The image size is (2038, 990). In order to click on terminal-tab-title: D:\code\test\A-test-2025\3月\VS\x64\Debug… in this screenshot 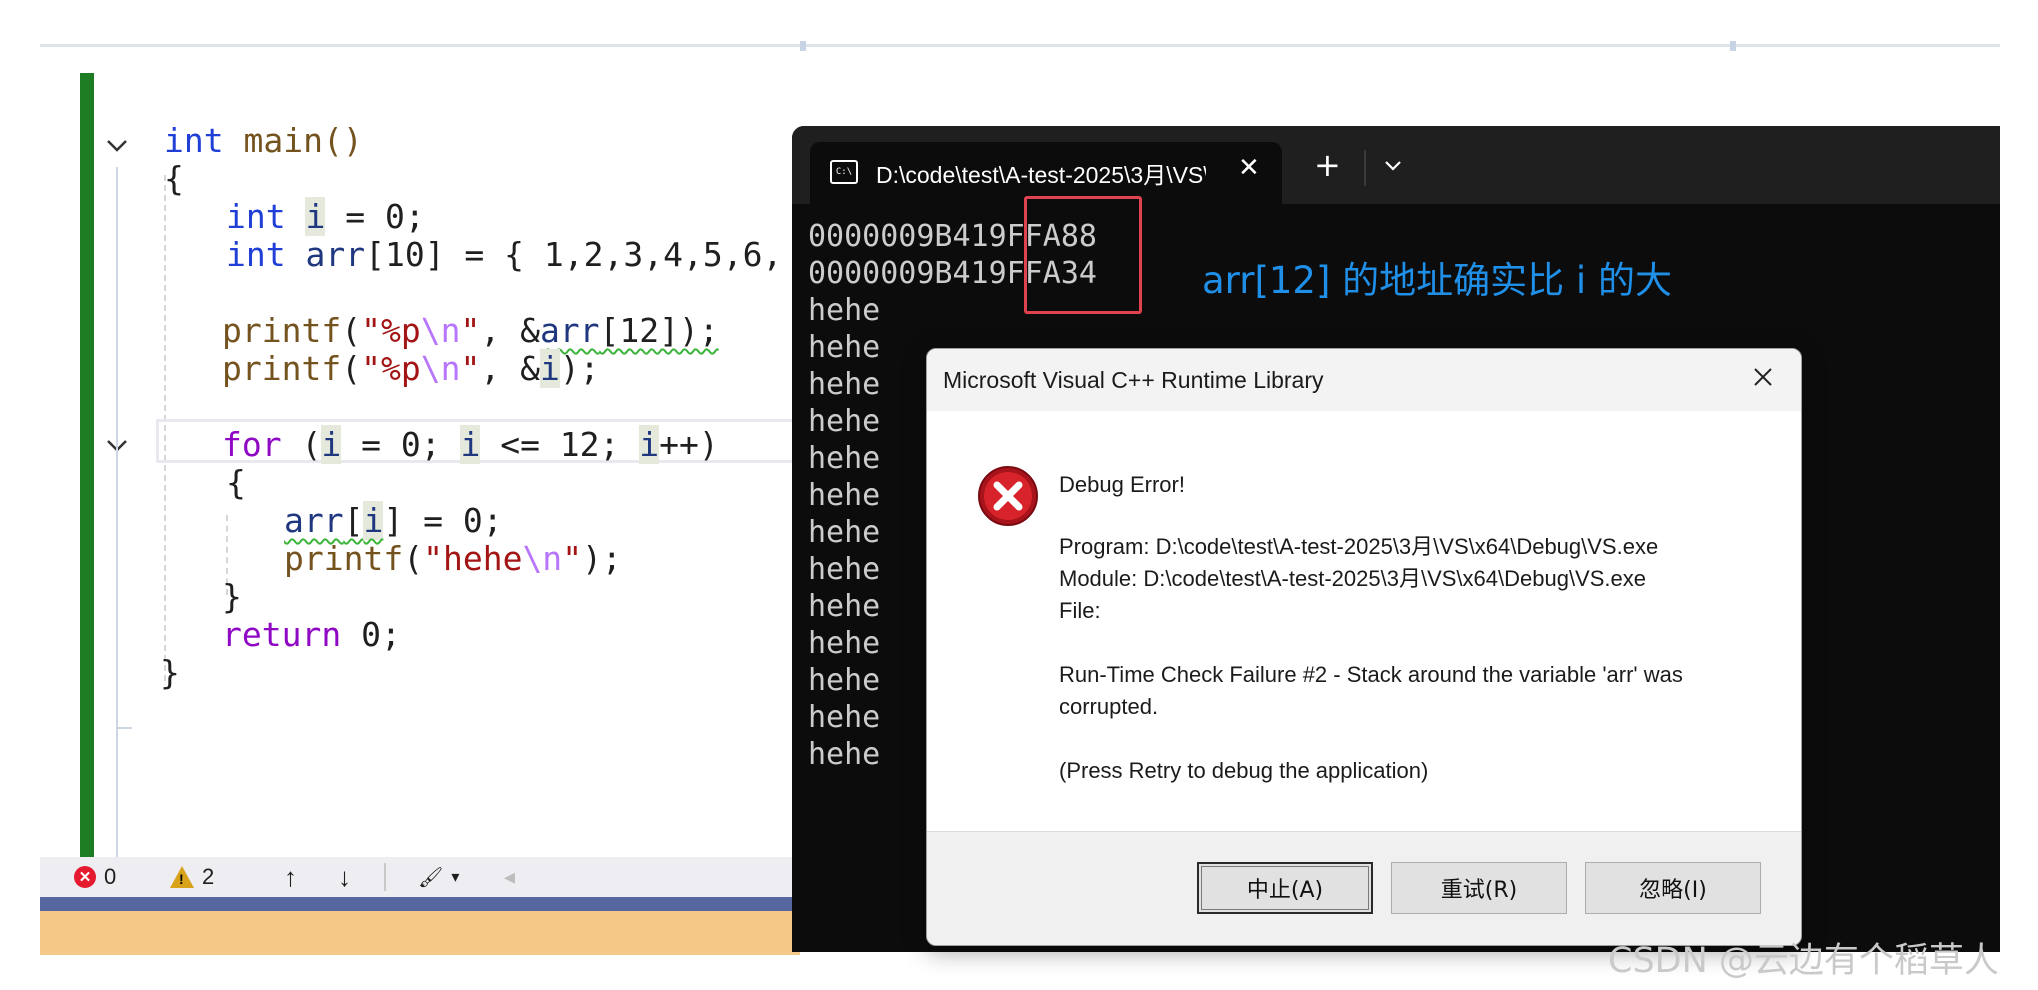, I will do `click(1041, 175)`.